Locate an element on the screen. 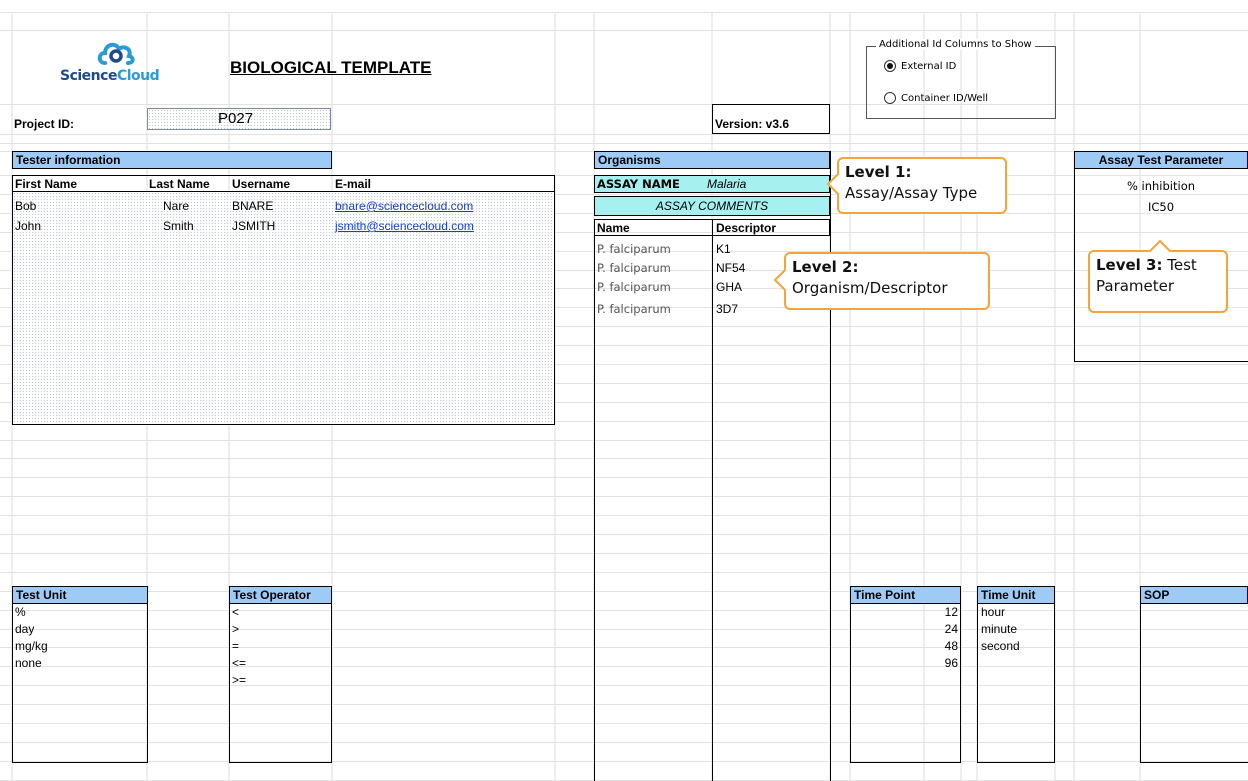 The image size is (1248, 781). test-operator-item-2: = is located at coordinates (236, 646).